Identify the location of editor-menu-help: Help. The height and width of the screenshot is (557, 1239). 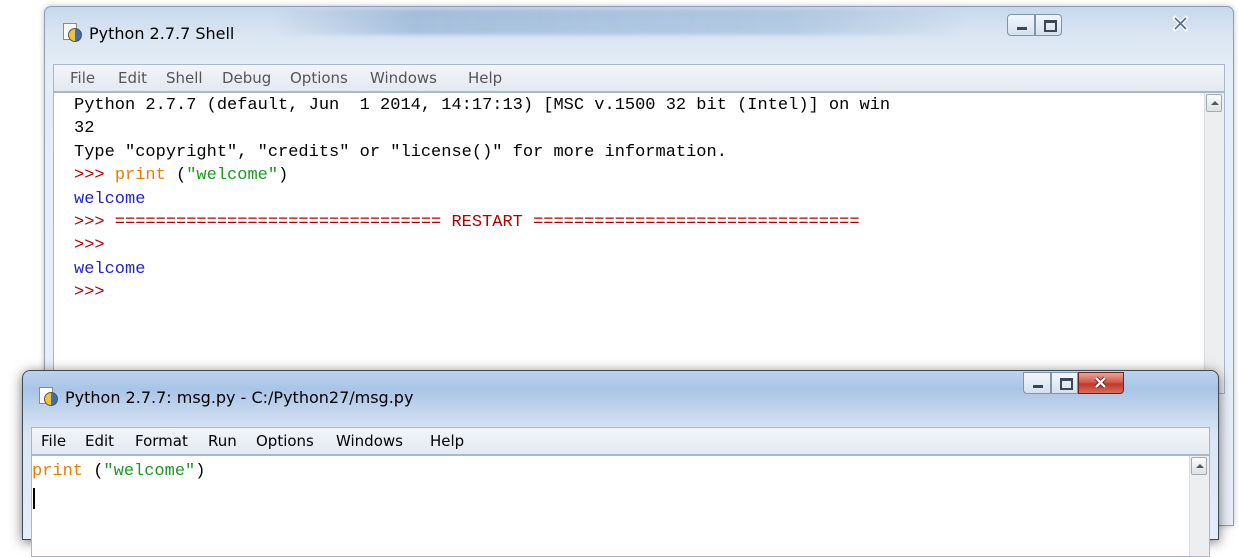
(447, 441).